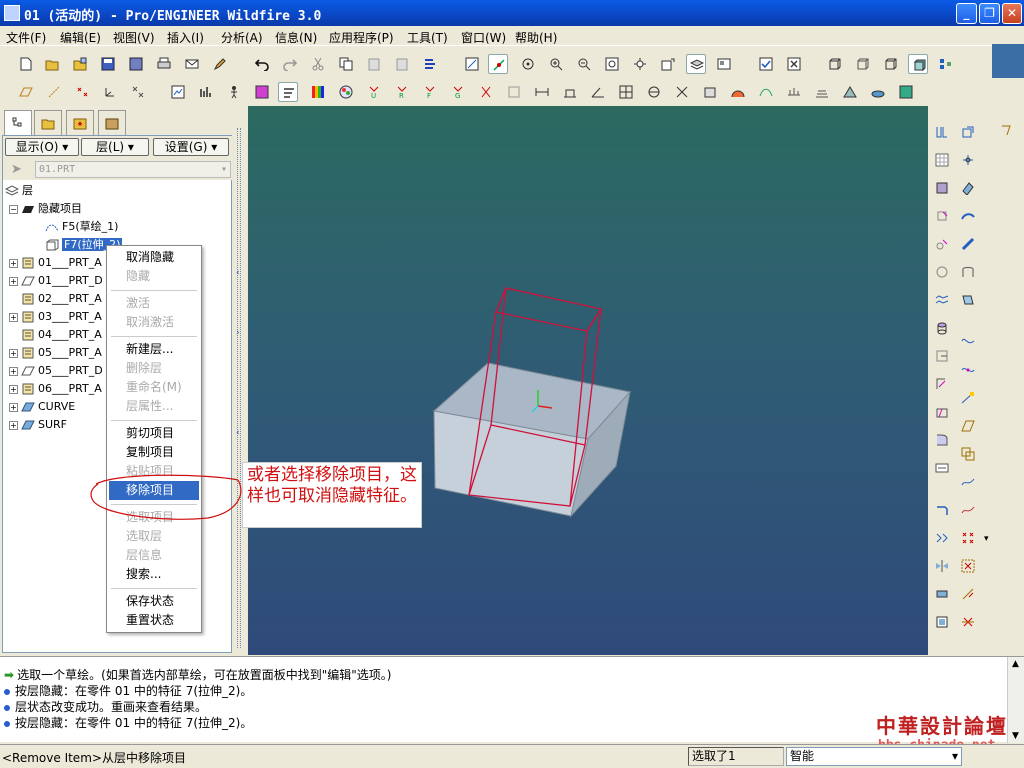 The image size is (1024, 768). Describe the element at coordinates (942, 440) in the screenshot. I see `round-tool-icon` at that location.